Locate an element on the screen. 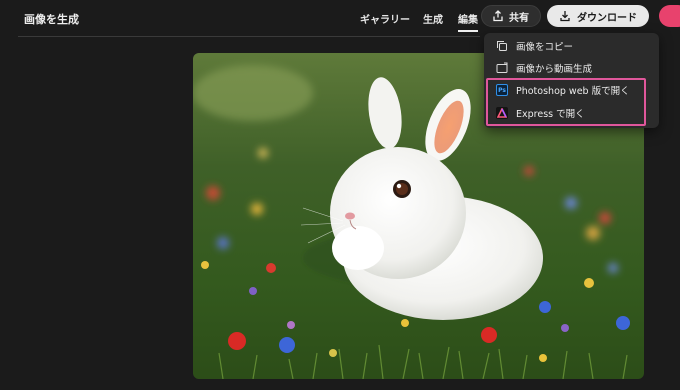  menu-item-label: 画像をコピー is located at coordinates (545, 47).